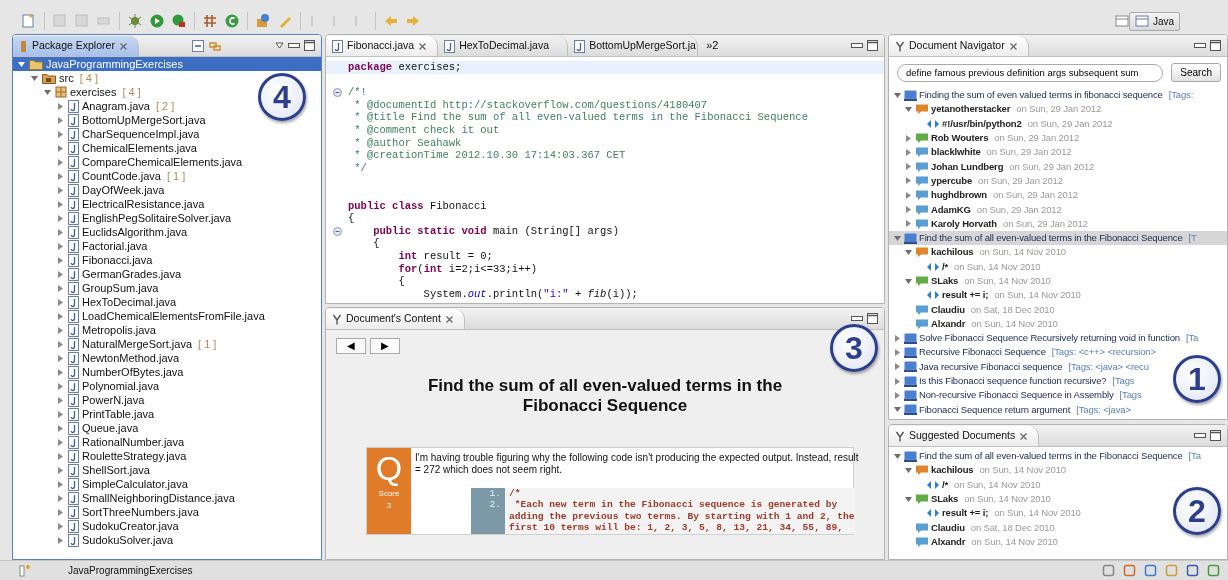 The height and width of the screenshot is (580, 1228). Describe the element at coordinates (1154, 21) in the screenshot. I see `perspective-button: Java` at that location.